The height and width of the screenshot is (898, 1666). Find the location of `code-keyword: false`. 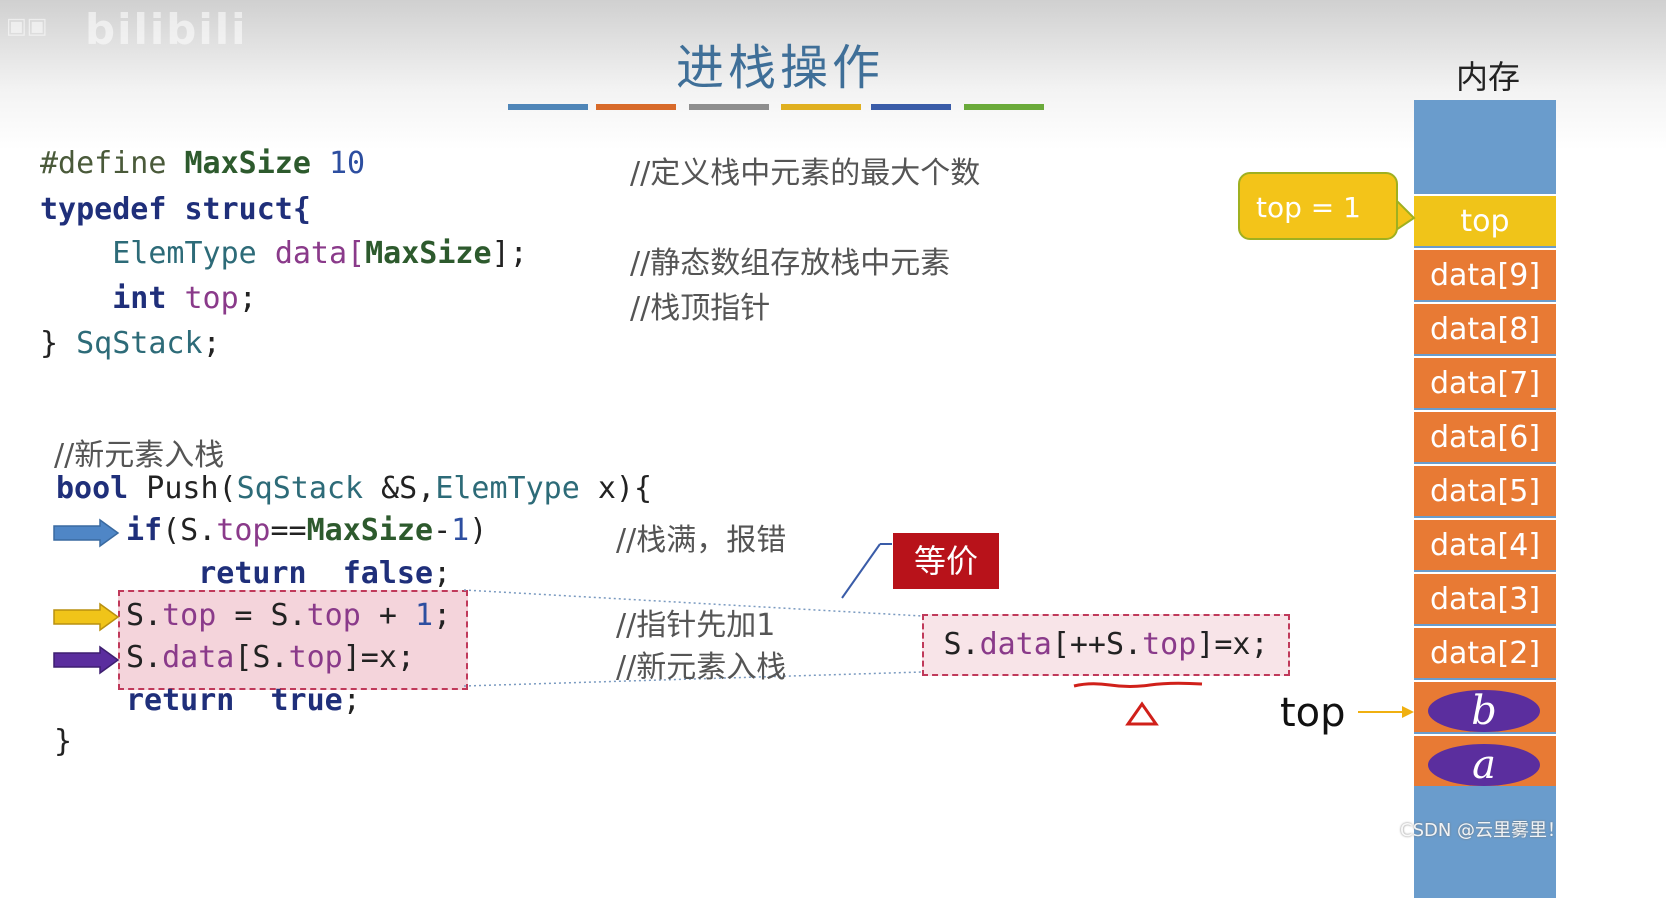

code-keyword: false is located at coordinates (388, 573).